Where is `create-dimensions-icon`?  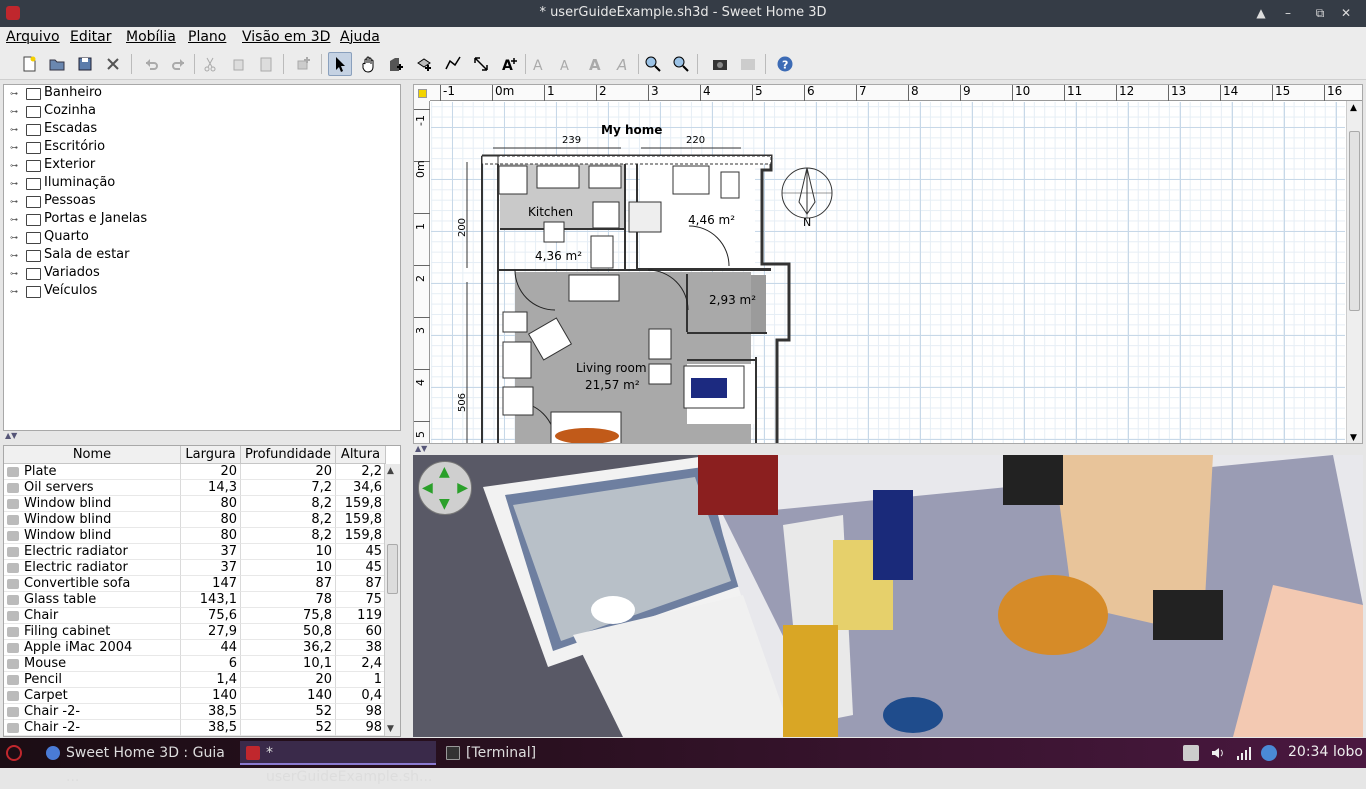
create-dimensions-icon is located at coordinates (481, 64).